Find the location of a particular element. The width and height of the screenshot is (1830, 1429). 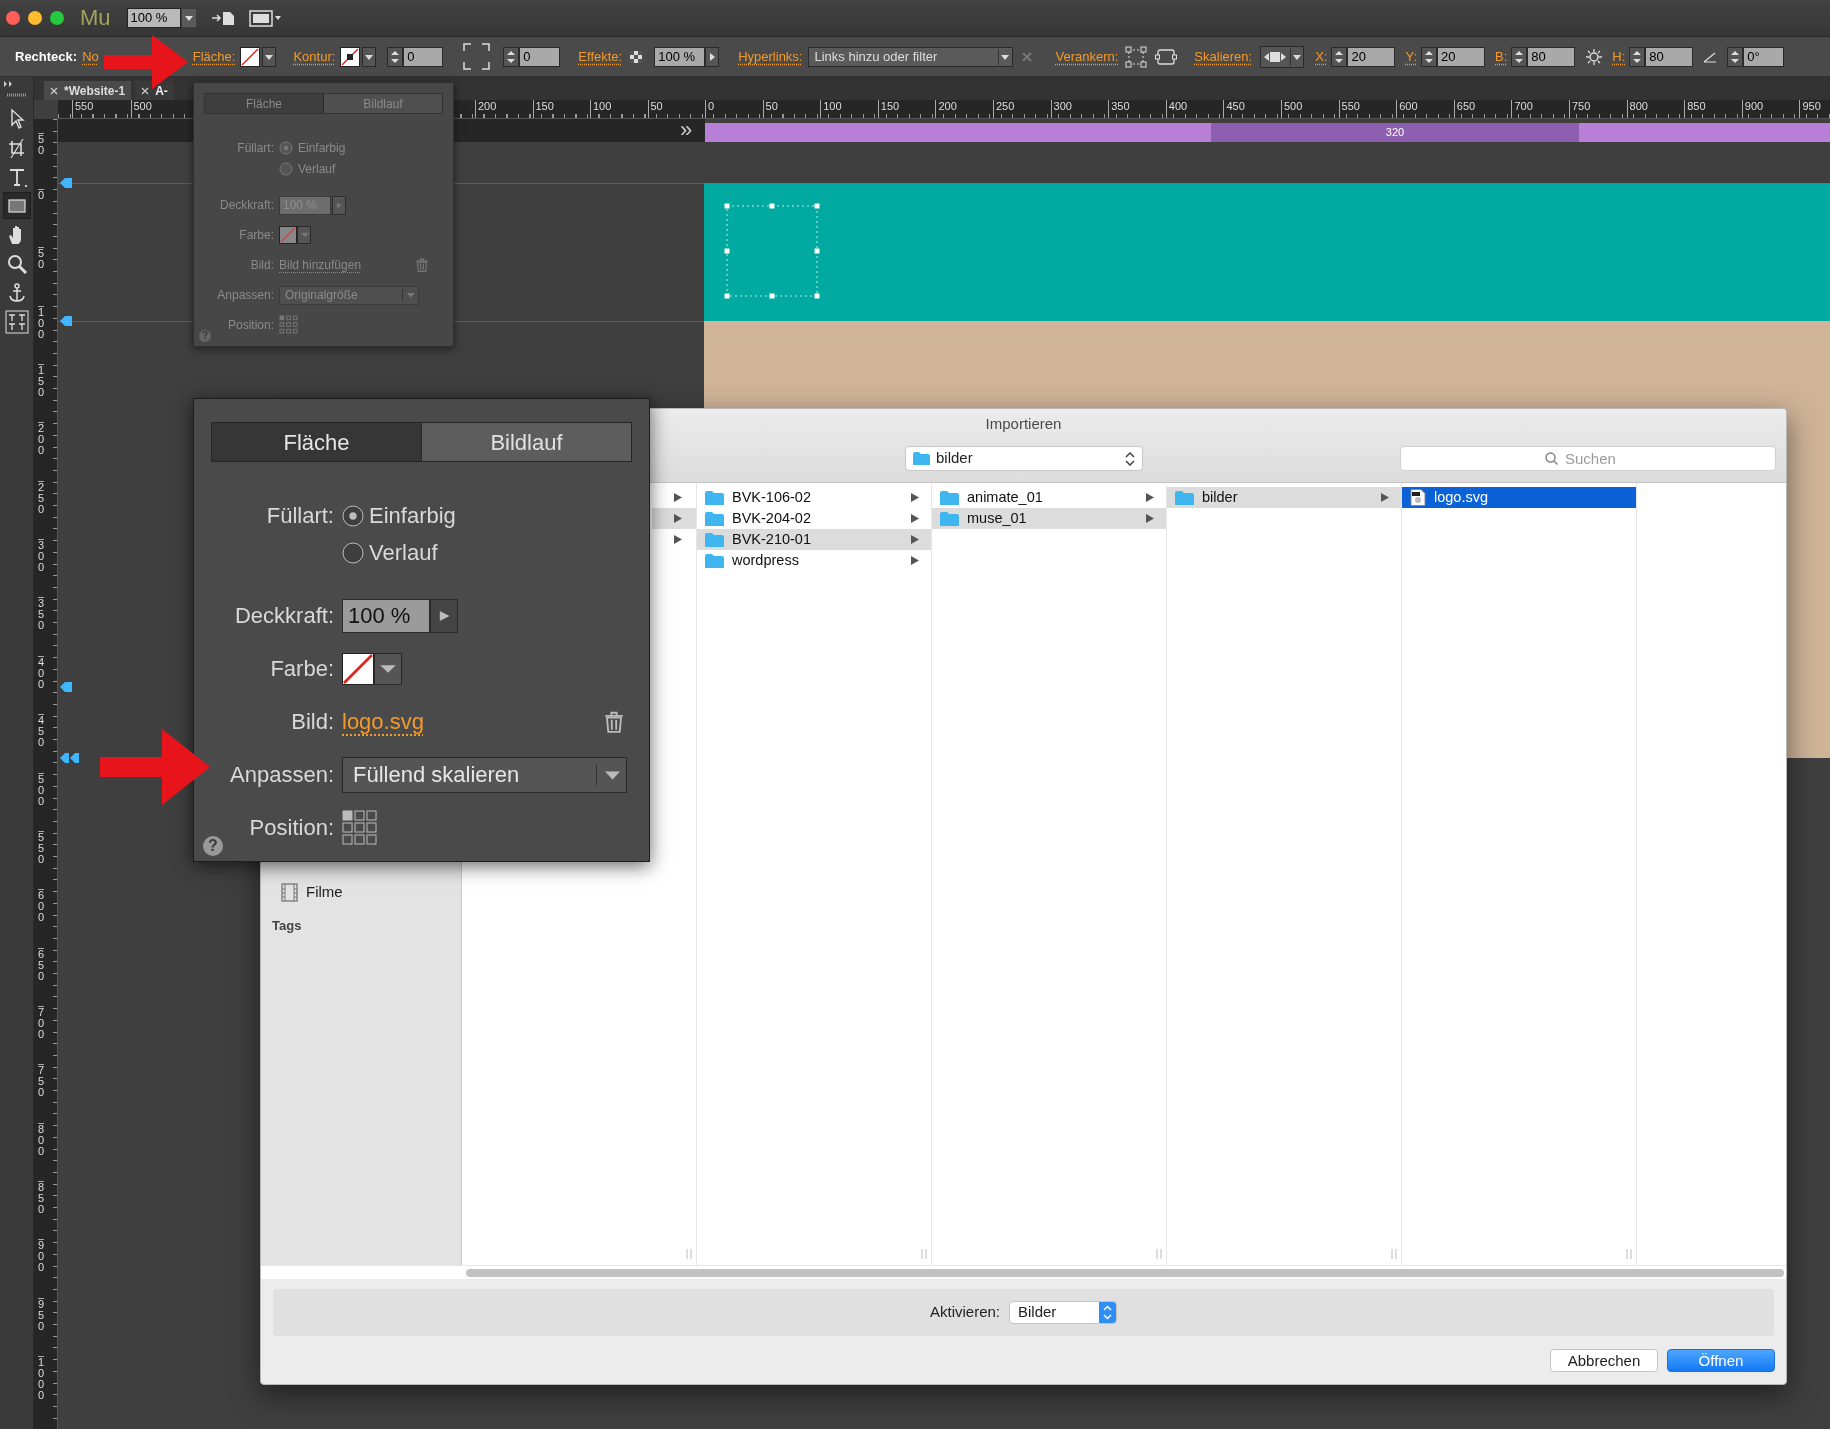

option-label: Hyperlinks: is located at coordinates (770, 56).